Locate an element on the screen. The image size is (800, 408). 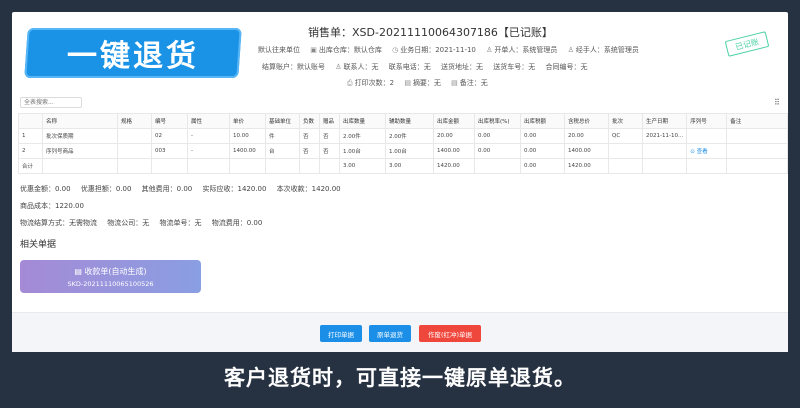
meta-remark: ▤ 备注：无 is located at coordinates (469, 83).